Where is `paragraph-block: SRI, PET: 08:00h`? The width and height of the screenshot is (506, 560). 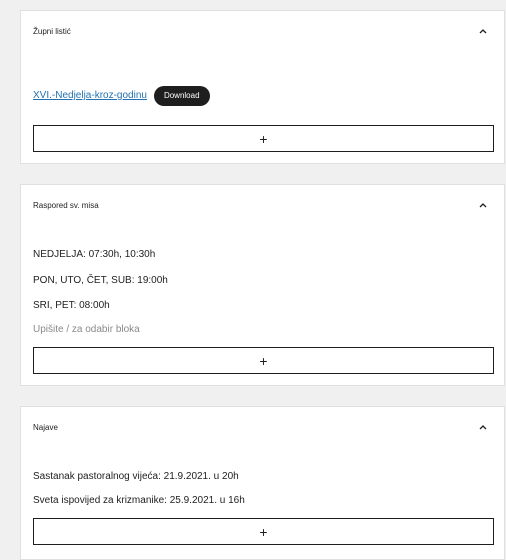
paragraph-block: SRI, PET: 08:00h is located at coordinates (71, 306).